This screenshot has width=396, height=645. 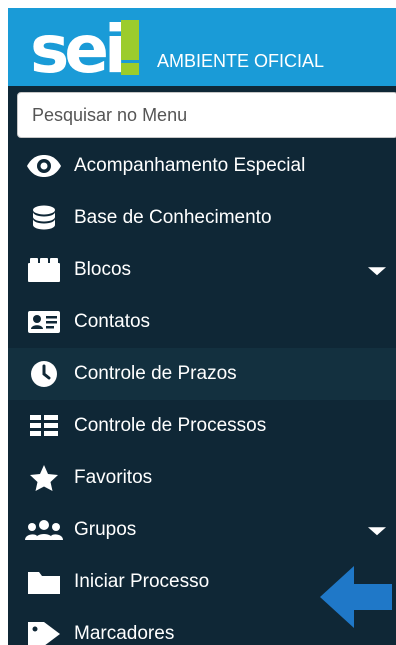 What do you see at coordinates (103, 269) in the screenshot?
I see `menu-item-label: Blocos` at bounding box center [103, 269].